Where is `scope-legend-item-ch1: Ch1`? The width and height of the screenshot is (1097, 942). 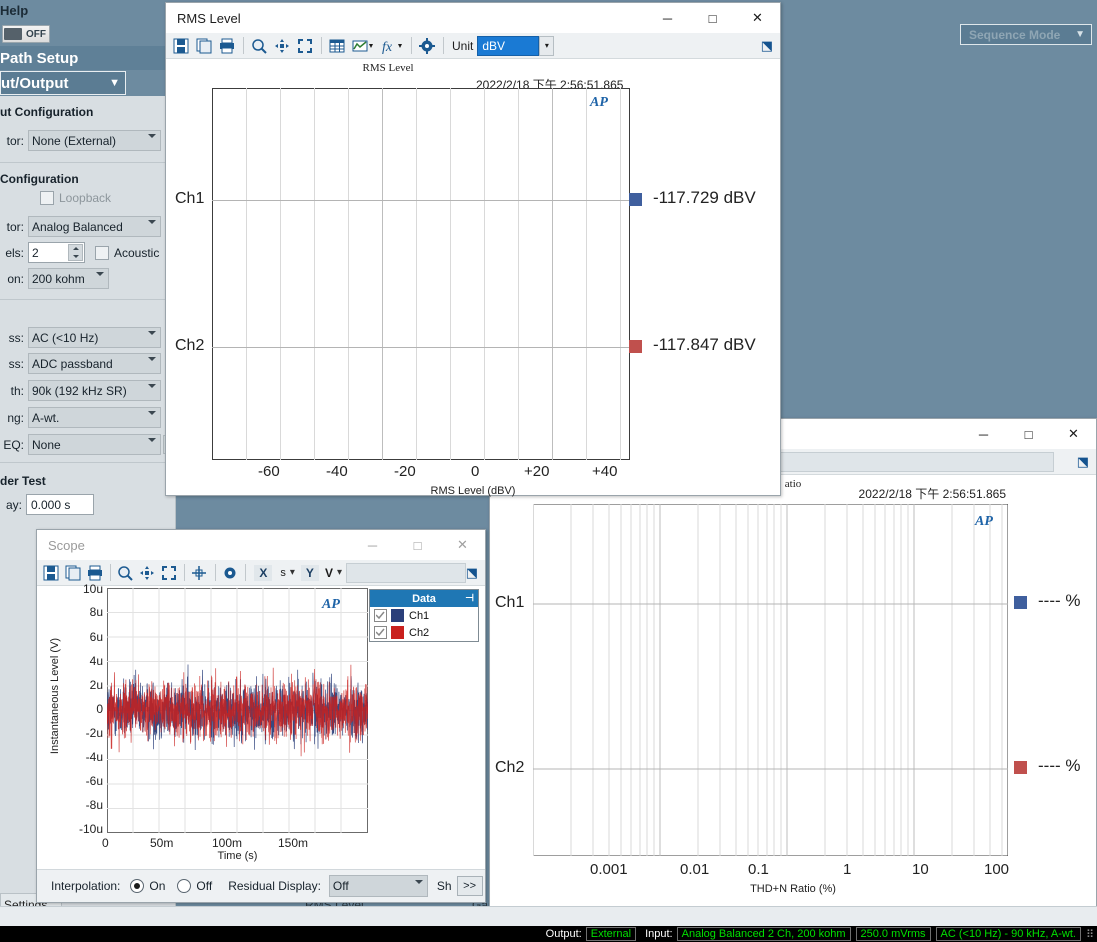
scope-legend-item-ch1: Ch1 is located at coordinates (424, 615).